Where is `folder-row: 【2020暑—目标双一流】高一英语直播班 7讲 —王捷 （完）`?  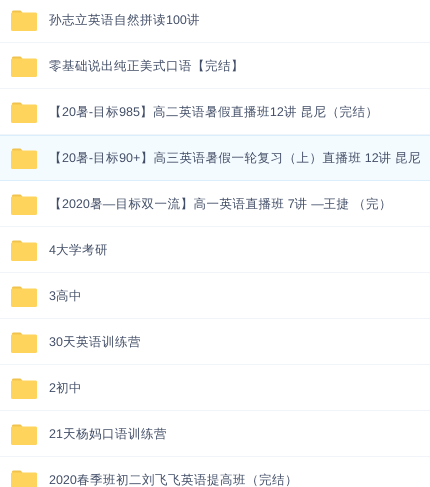 folder-row: 【2020暑—目标双一流】高一英语直播班 7讲 —王捷 （完） is located at coordinates (215, 204).